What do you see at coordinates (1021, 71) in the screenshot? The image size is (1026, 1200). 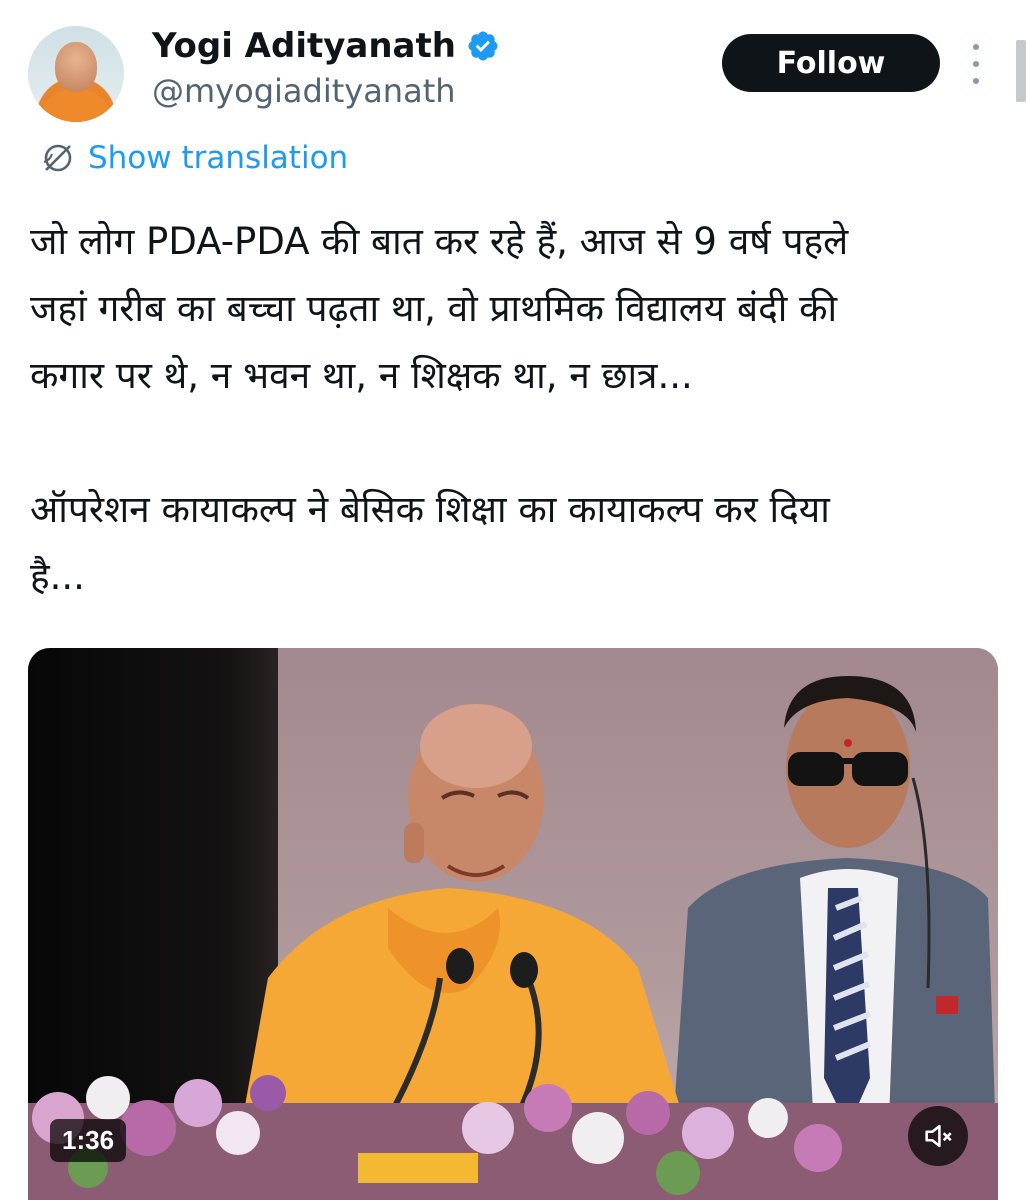 I see `scrollbar` at bounding box center [1021, 71].